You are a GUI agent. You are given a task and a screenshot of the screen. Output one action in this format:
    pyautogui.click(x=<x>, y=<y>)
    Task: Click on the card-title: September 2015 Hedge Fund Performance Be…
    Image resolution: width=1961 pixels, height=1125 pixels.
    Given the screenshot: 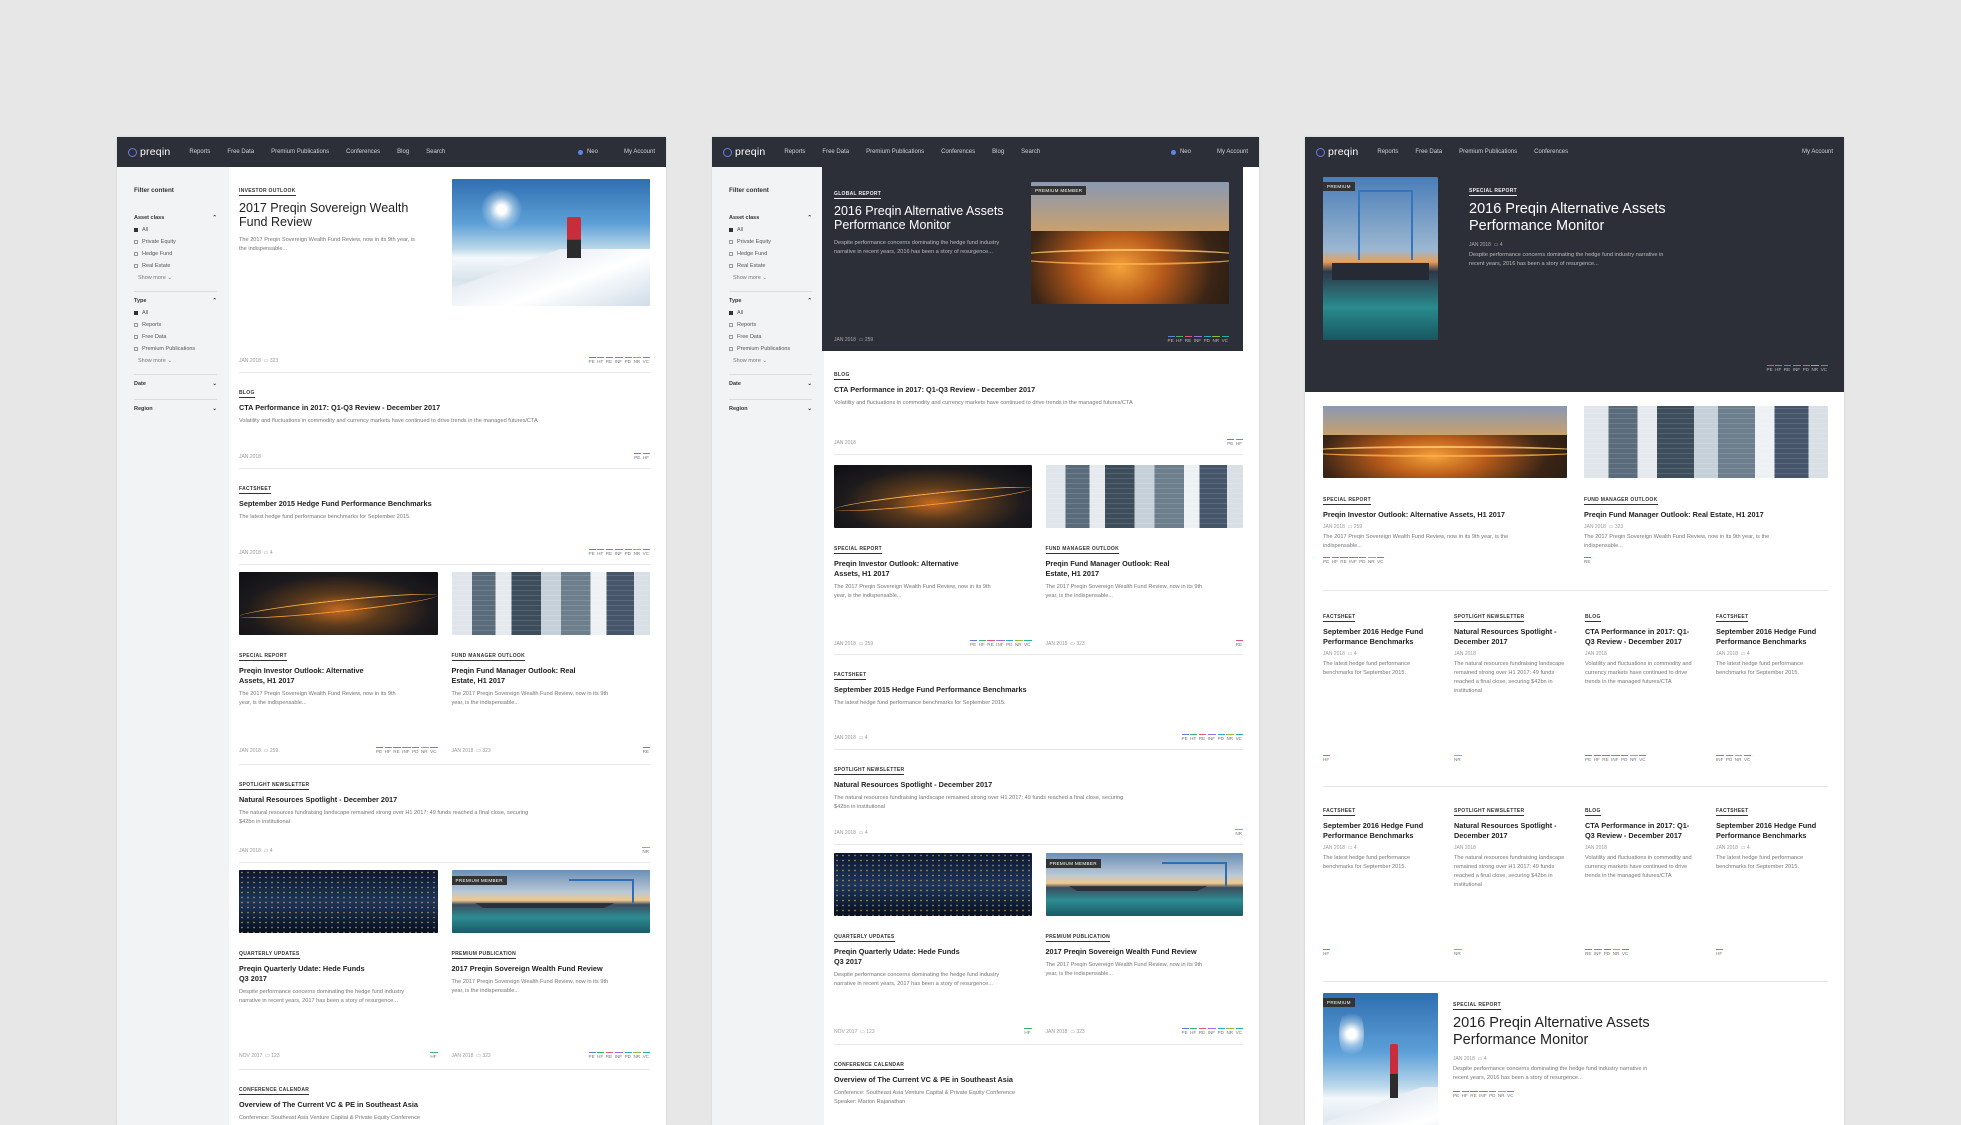 What is the action you would take?
    pyautogui.click(x=444, y=504)
    